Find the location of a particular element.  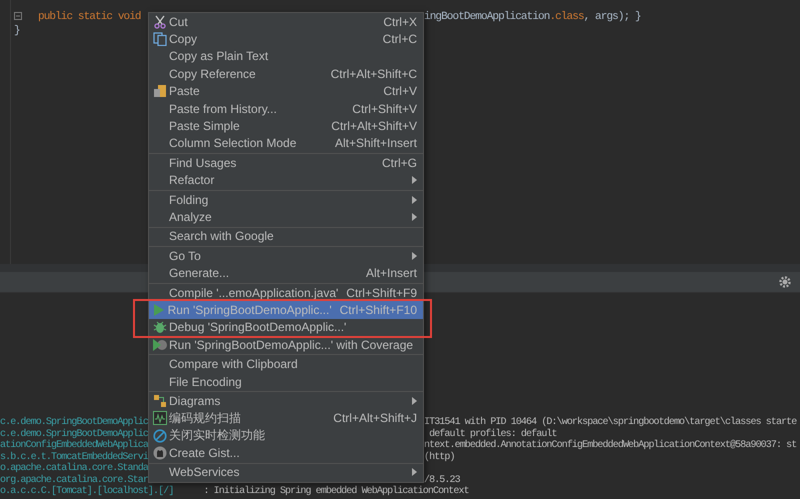

menu-item: Debug 'SpringBootDemoApplic...' is located at coordinates (286, 327).